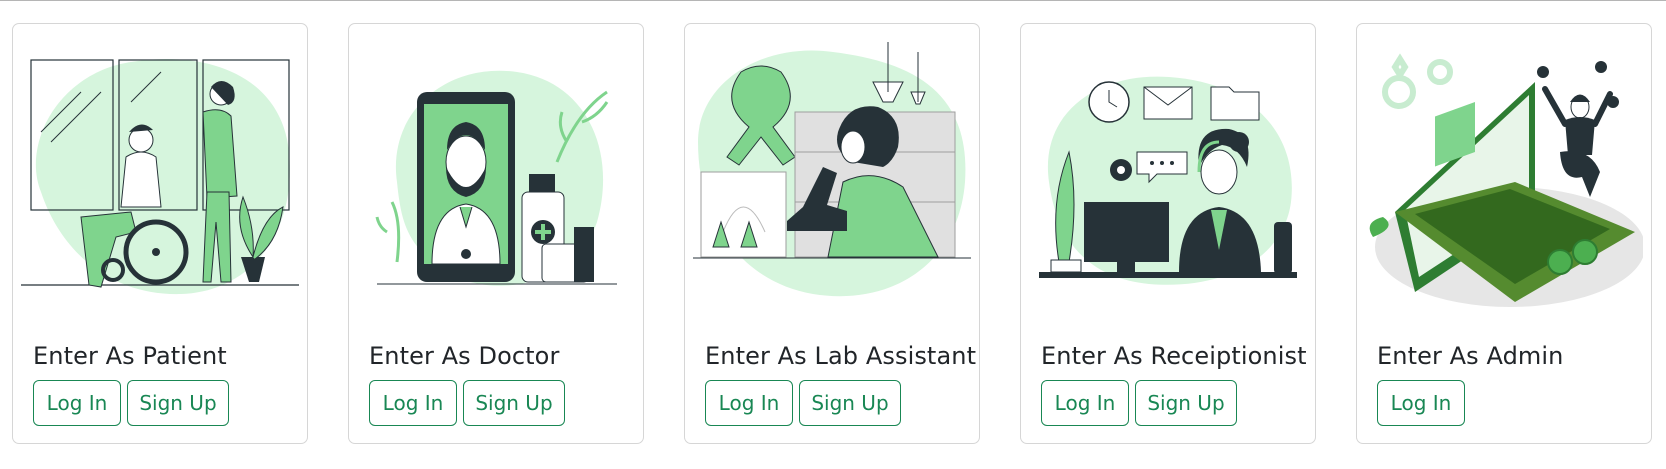 The width and height of the screenshot is (1666, 469). What do you see at coordinates (77, 403) in the screenshot?
I see `patient-login-button: Log In` at bounding box center [77, 403].